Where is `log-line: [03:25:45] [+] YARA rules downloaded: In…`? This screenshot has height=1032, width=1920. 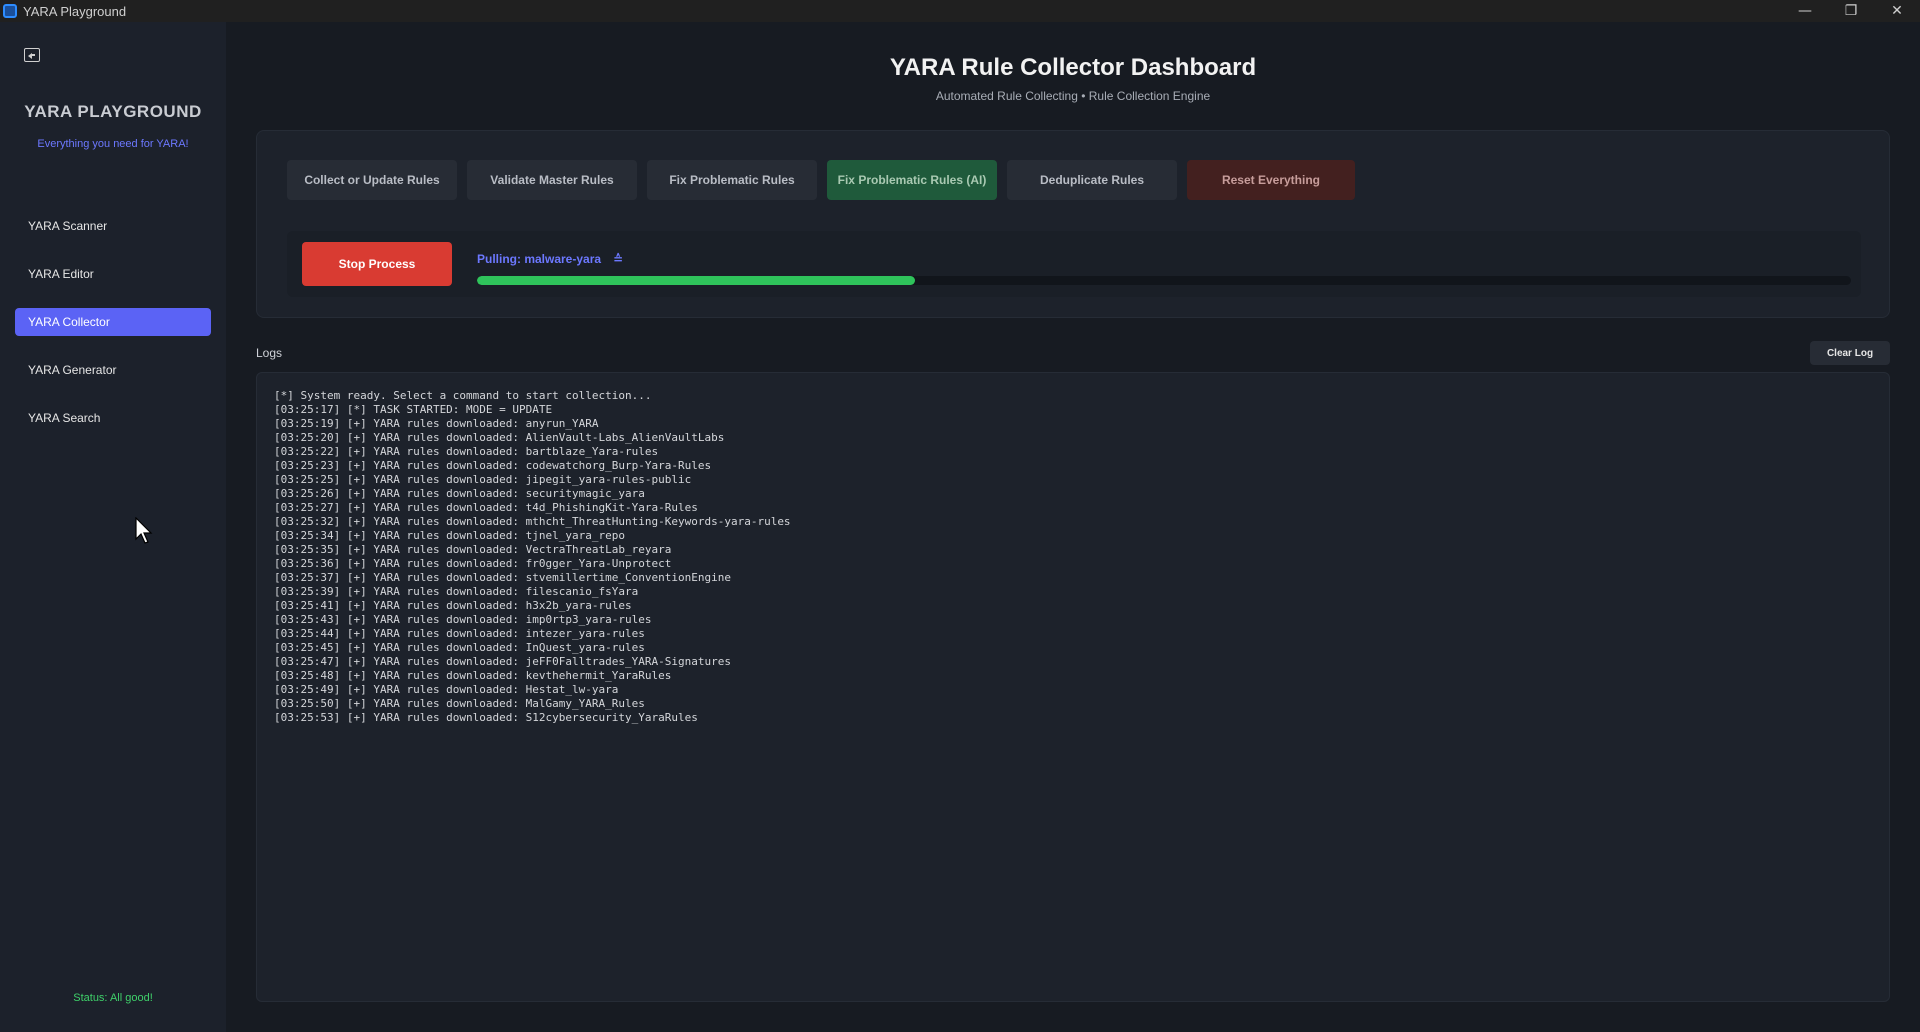 log-line: [03:25:45] [+] YARA rules downloaded: In… is located at coordinates (459, 647).